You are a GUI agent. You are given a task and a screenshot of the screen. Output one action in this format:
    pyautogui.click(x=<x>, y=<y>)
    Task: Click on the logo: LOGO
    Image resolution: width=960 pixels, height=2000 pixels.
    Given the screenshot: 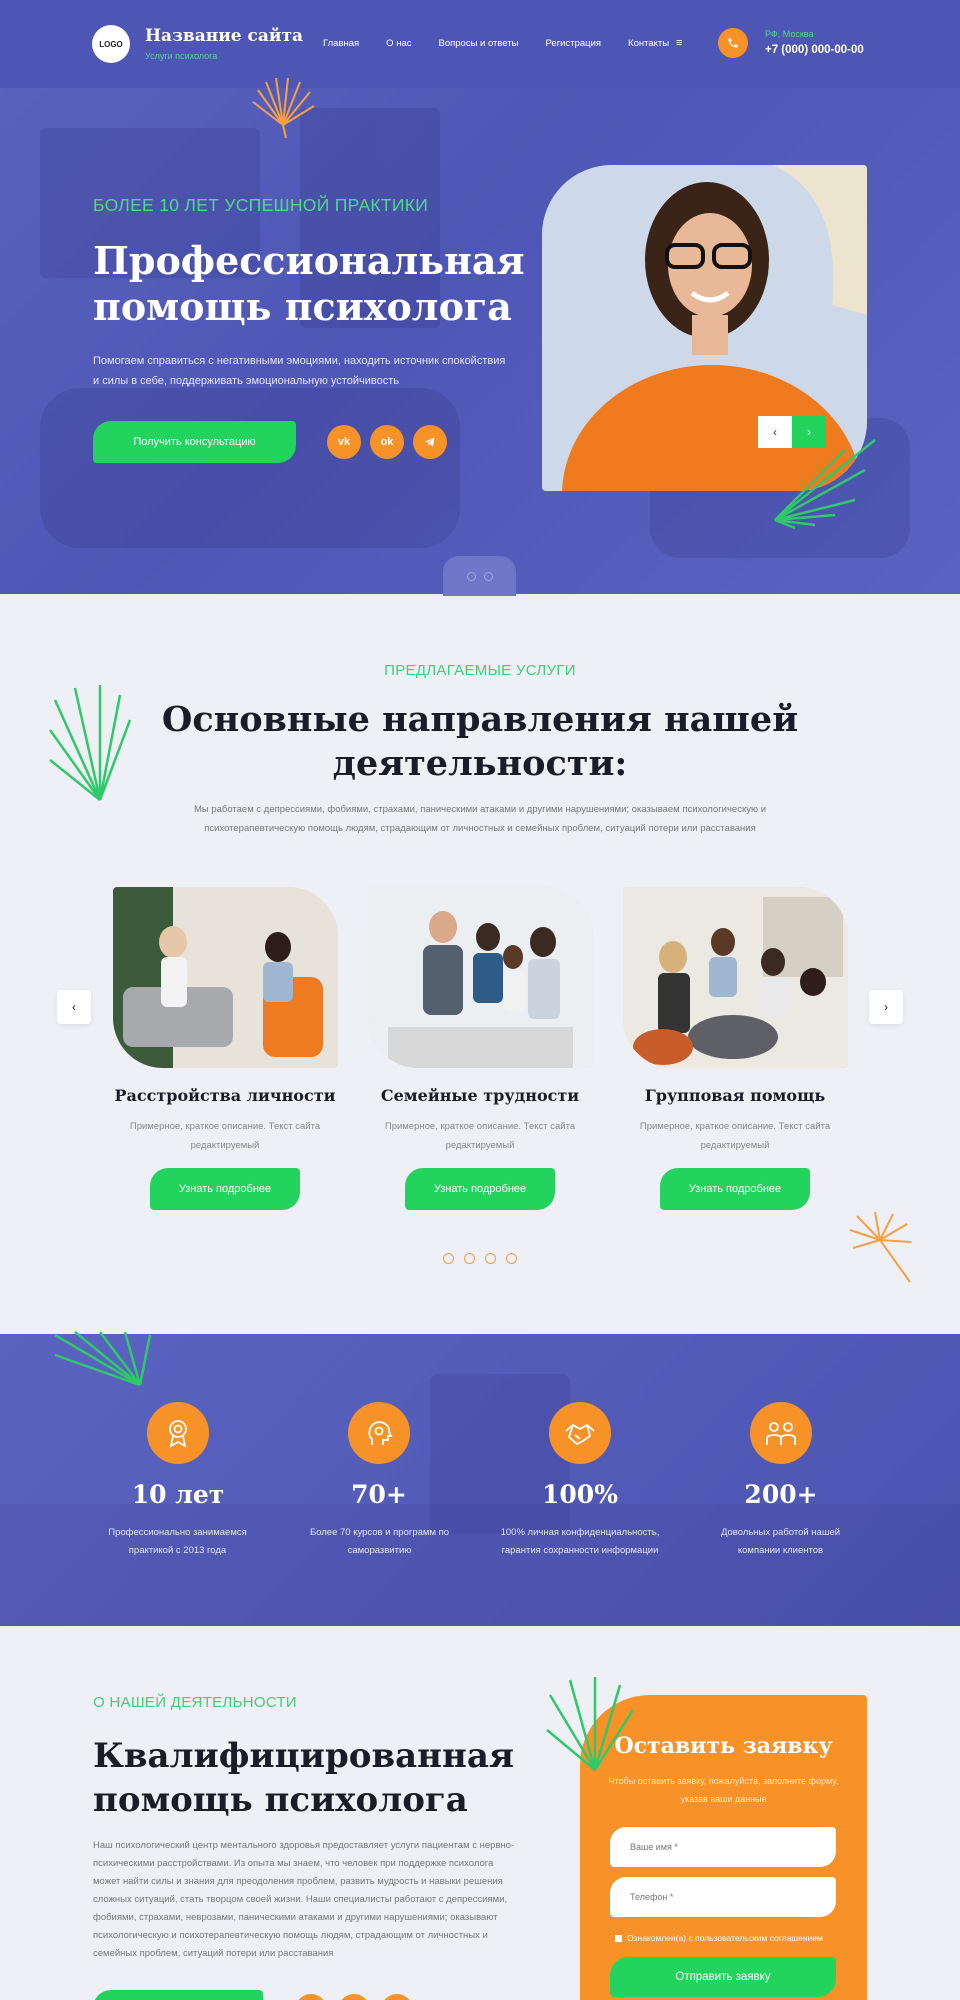 What is the action you would take?
    pyautogui.click(x=111, y=44)
    